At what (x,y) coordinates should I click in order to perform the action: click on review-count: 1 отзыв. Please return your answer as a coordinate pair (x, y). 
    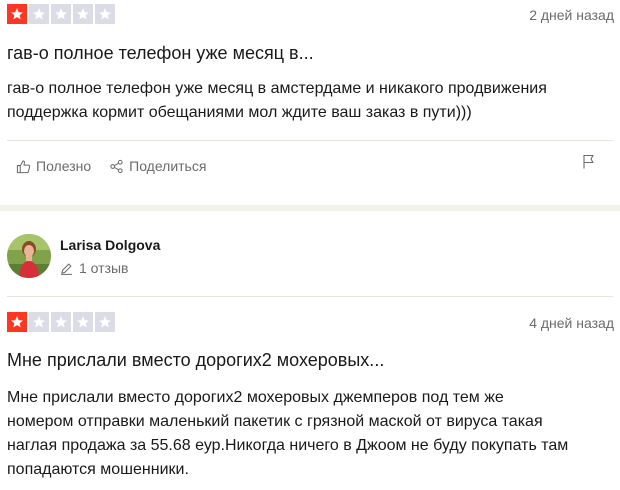
    Looking at the image, I should click on (94, 268).